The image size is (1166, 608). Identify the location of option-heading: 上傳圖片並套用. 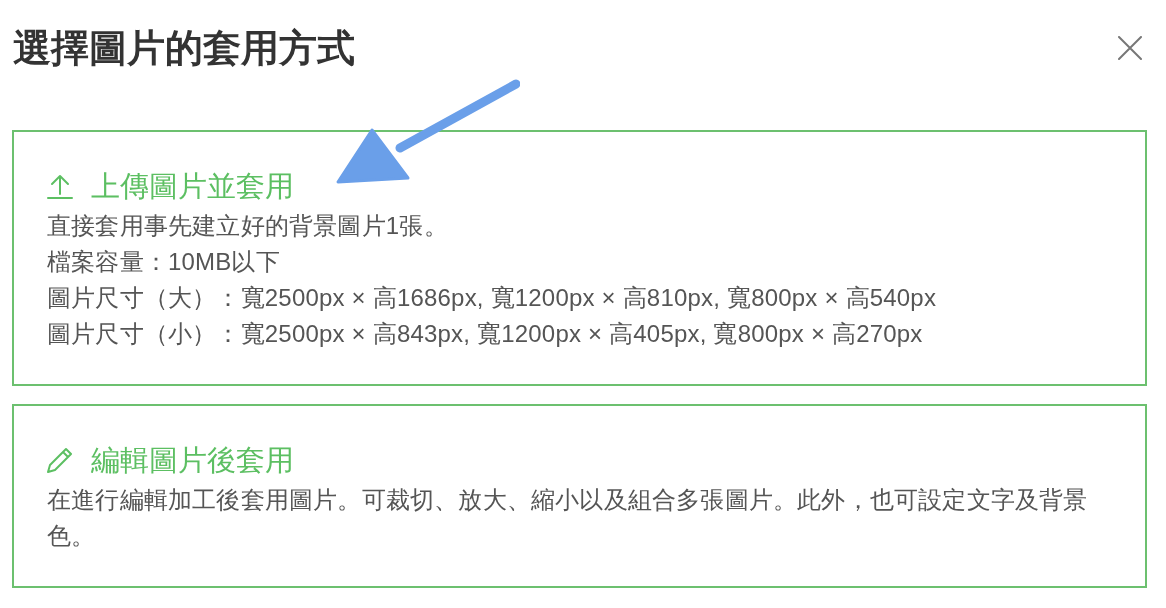
(192, 186).